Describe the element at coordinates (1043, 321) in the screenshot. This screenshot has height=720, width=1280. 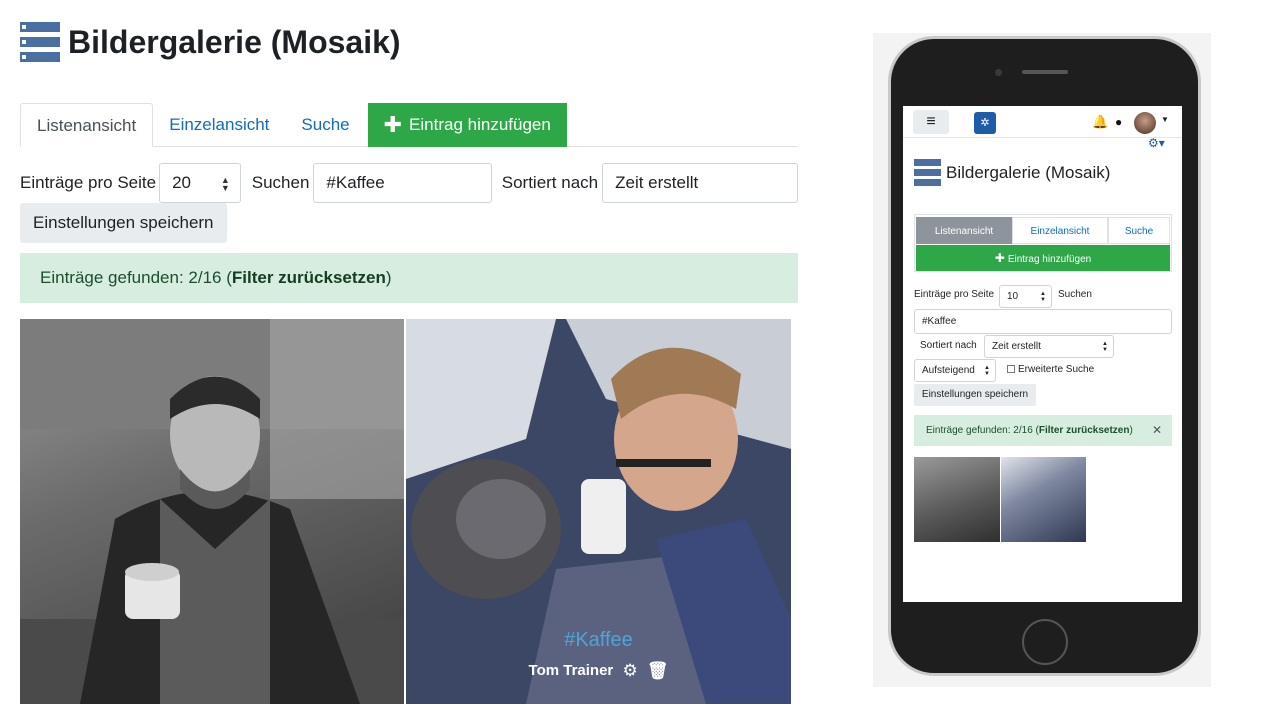
I see `mobile-search-input: #Kaffee` at that location.